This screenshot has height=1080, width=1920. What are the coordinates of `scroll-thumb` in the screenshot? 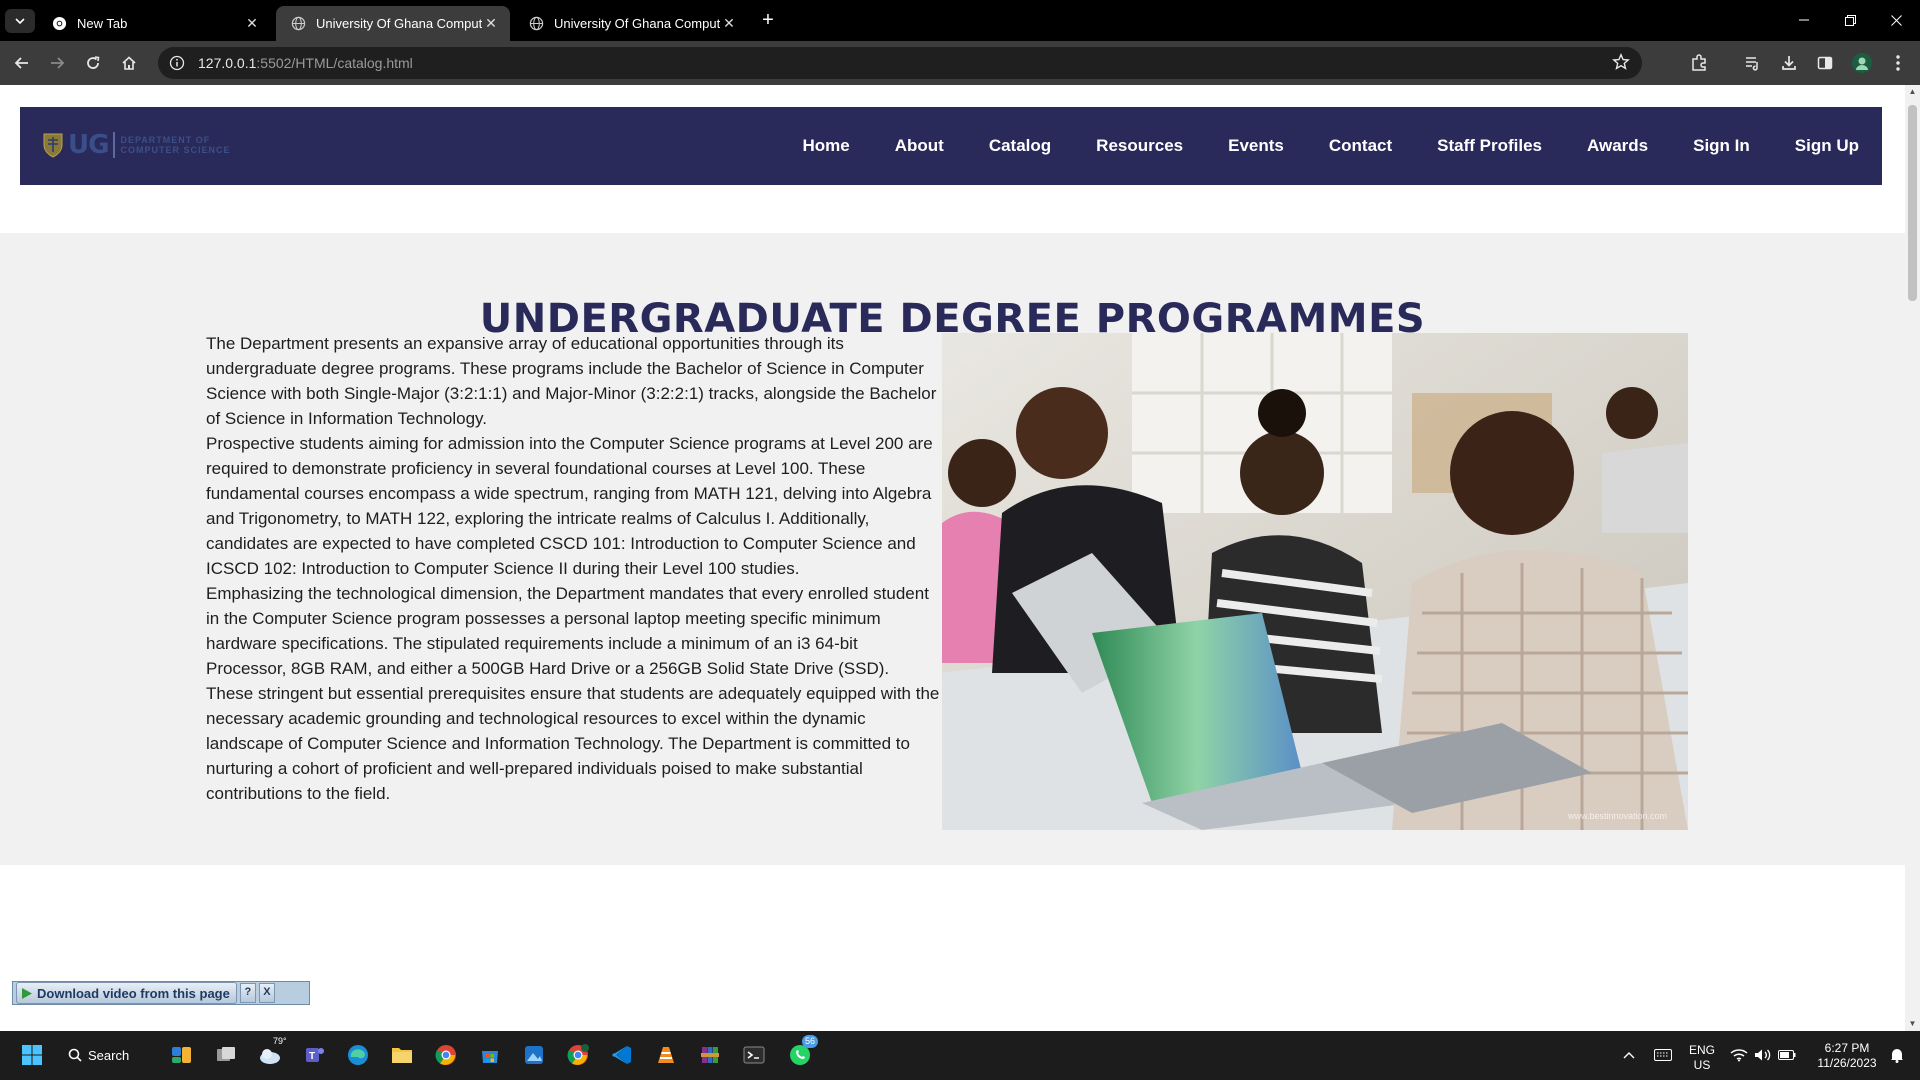 It's located at (1912, 203).